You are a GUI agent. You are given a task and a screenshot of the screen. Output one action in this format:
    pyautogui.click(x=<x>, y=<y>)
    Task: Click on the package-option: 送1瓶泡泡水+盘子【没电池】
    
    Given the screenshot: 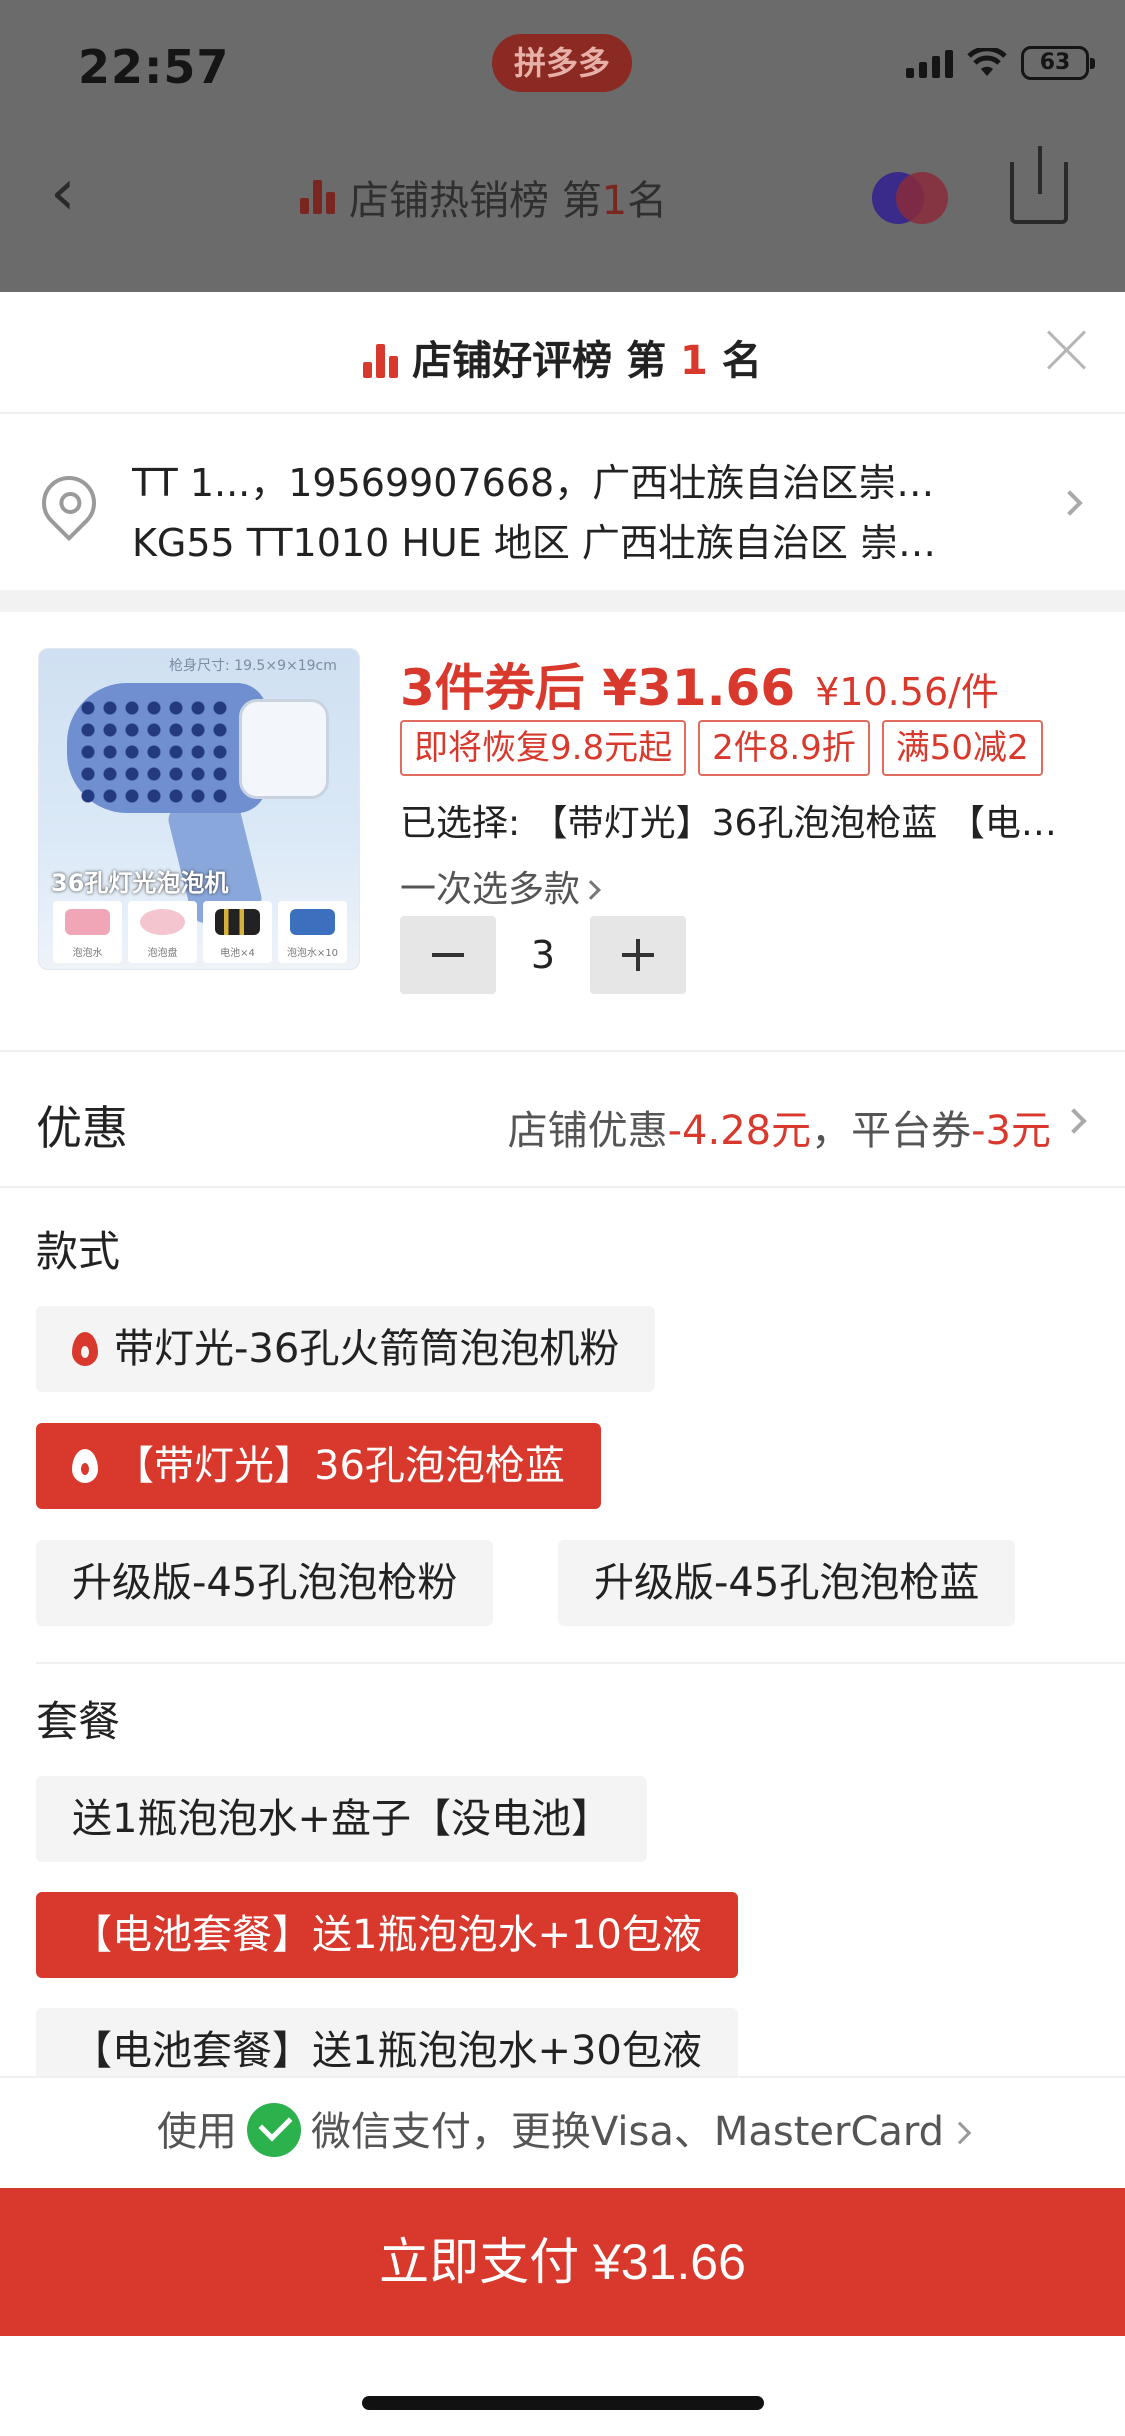 What is the action you would take?
    pyautogui.click(x=341, y=1819)
    